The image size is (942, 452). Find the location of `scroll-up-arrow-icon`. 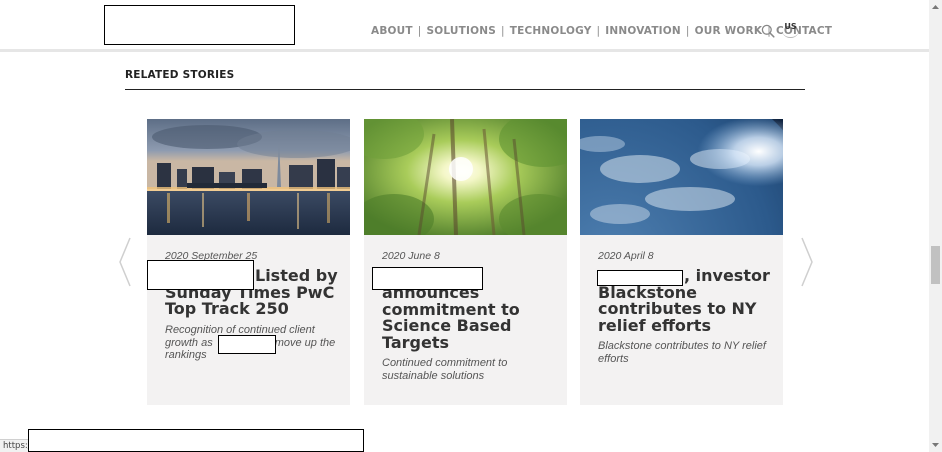

scroll-up-arrow-icon is located at coordinates (935, 7).